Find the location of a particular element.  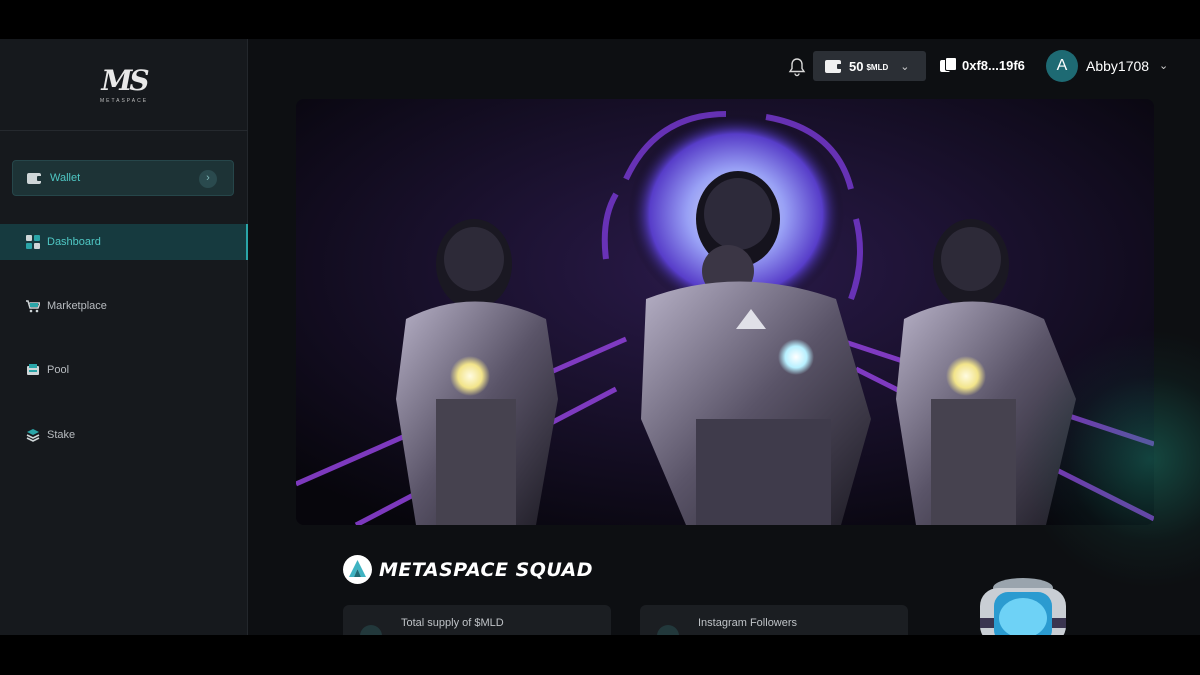

sidebar-item-stake: Stake is located at coordinates (124, 435).